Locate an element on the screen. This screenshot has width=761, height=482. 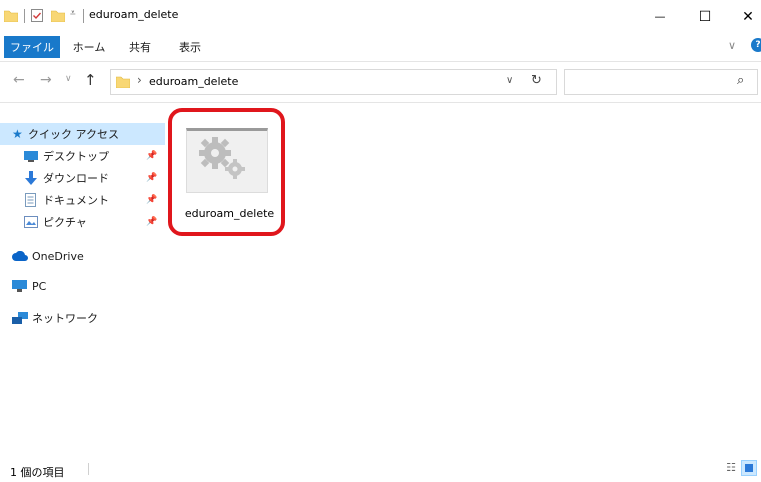
tab-share: 共有 is located at coordinates (140, 47).